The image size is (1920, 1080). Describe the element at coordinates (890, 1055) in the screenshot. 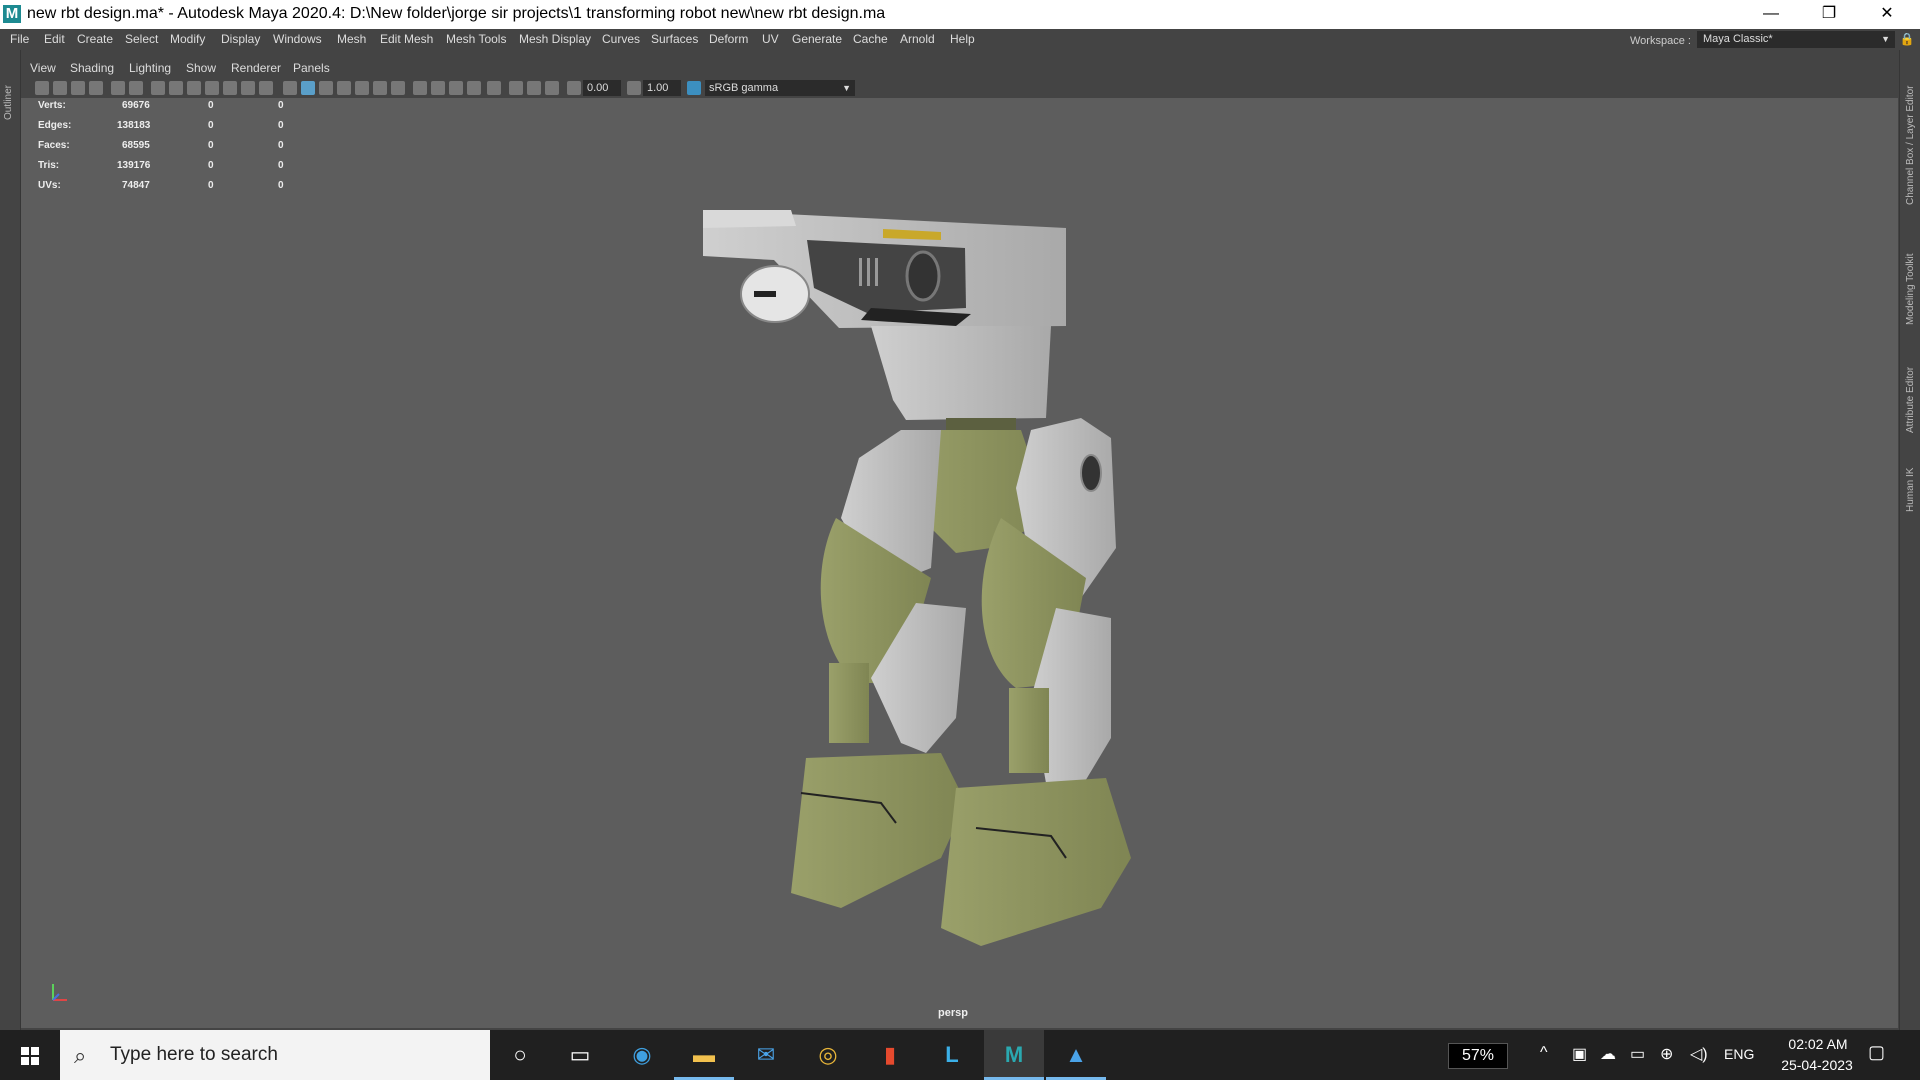

I see `office-icon: ▮` at that location.